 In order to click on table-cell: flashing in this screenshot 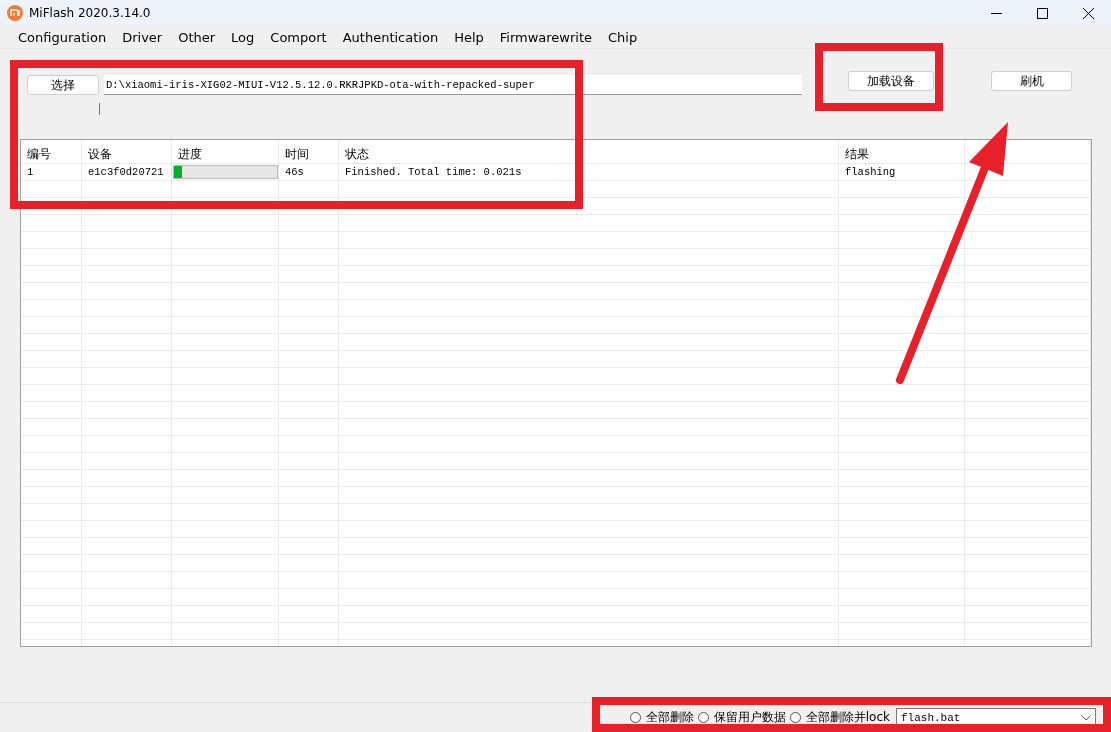, I will do `click(902, 172)`.